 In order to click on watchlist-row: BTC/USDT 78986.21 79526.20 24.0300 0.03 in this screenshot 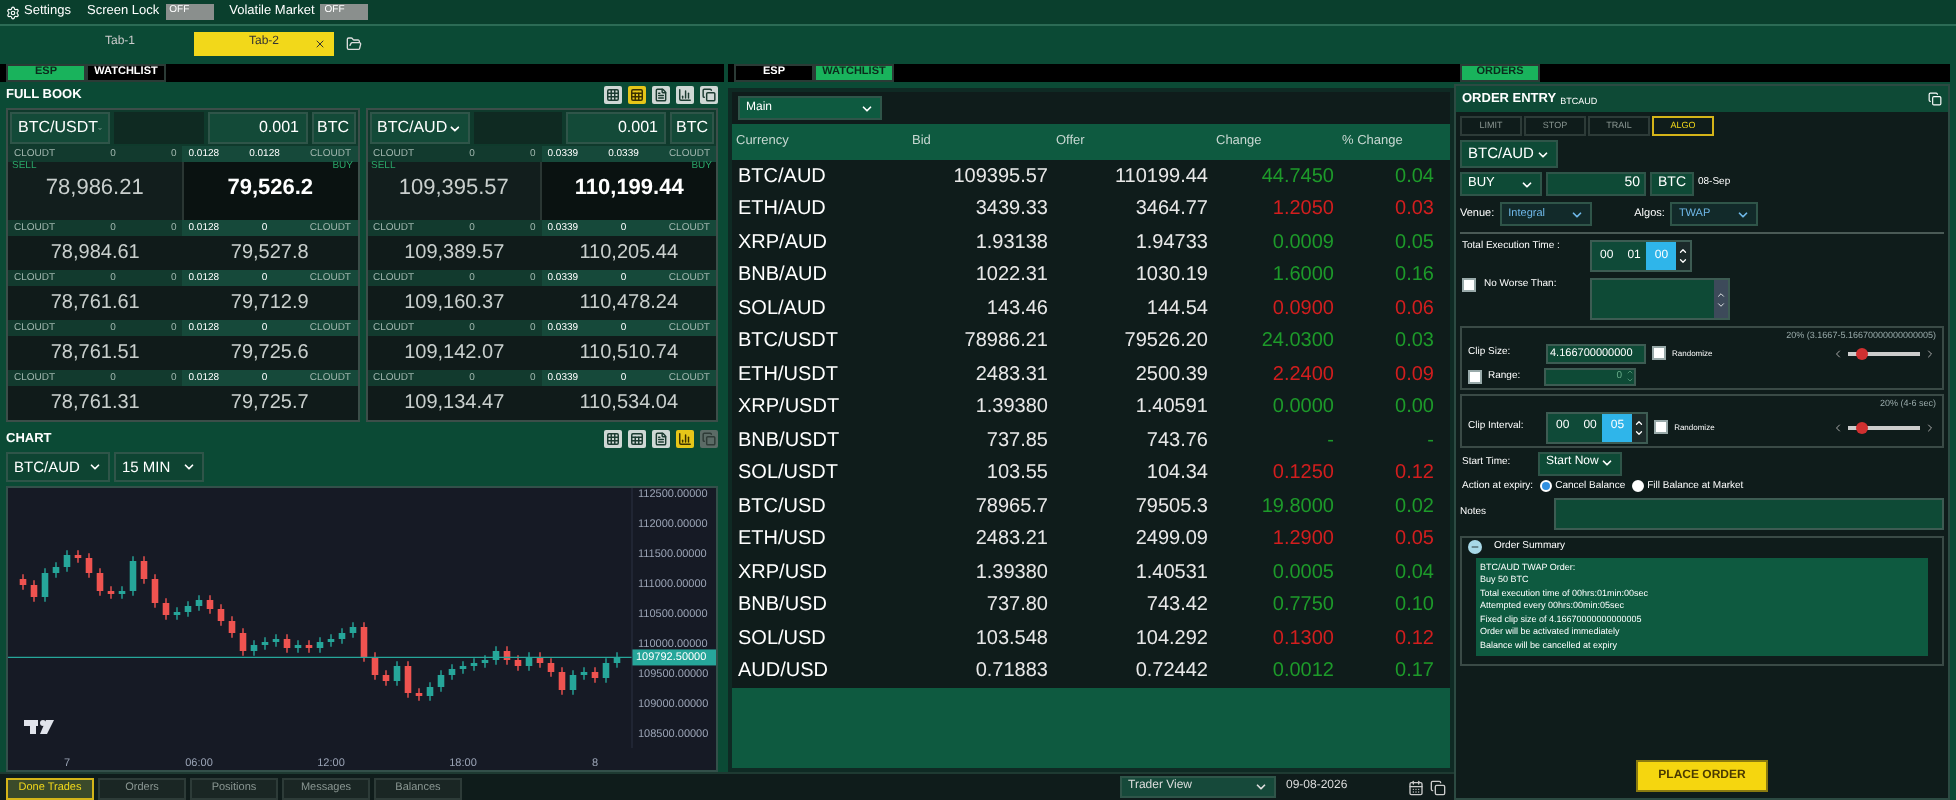, I will do `click(1091, 341)`.